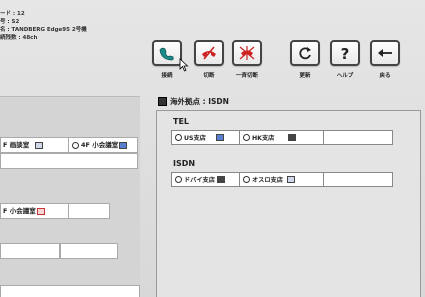 Image resolution: width=425 pixels, height=297 pixels. Describe the element at coordinates (195, 138) in the screenshot. I see `option-label: US支店` at that location.